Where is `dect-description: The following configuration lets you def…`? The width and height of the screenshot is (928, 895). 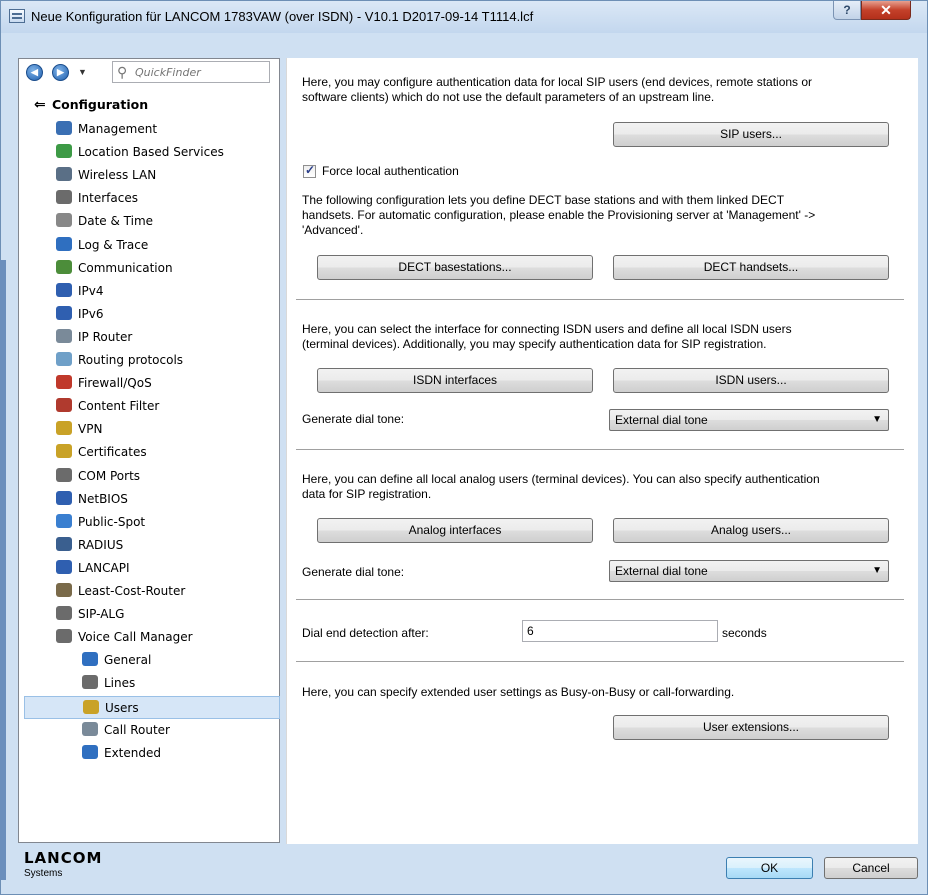 dect-description: The following configuration lets you def… is located at coordinates (559, 215).